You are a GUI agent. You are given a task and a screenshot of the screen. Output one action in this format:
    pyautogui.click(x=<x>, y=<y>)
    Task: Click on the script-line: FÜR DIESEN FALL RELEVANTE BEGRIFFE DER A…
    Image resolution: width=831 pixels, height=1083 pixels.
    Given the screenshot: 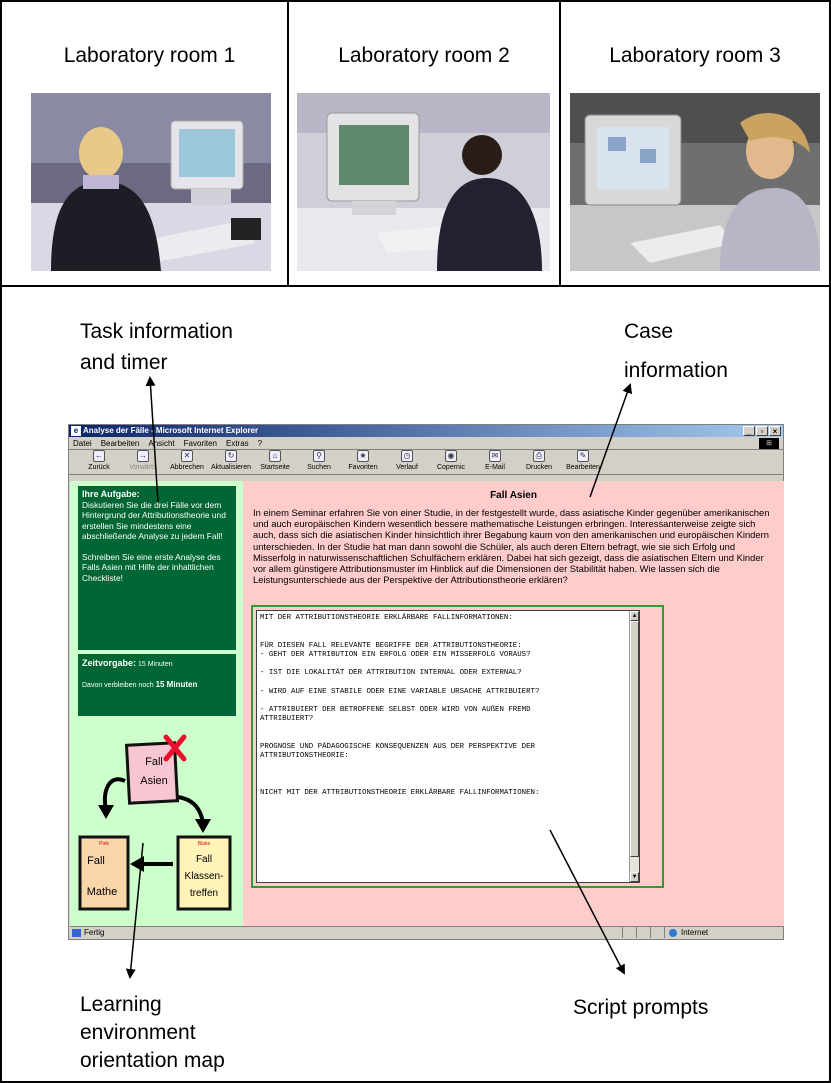 What is the action you would take?
    pyautogui.click(x=391, y=645)
    